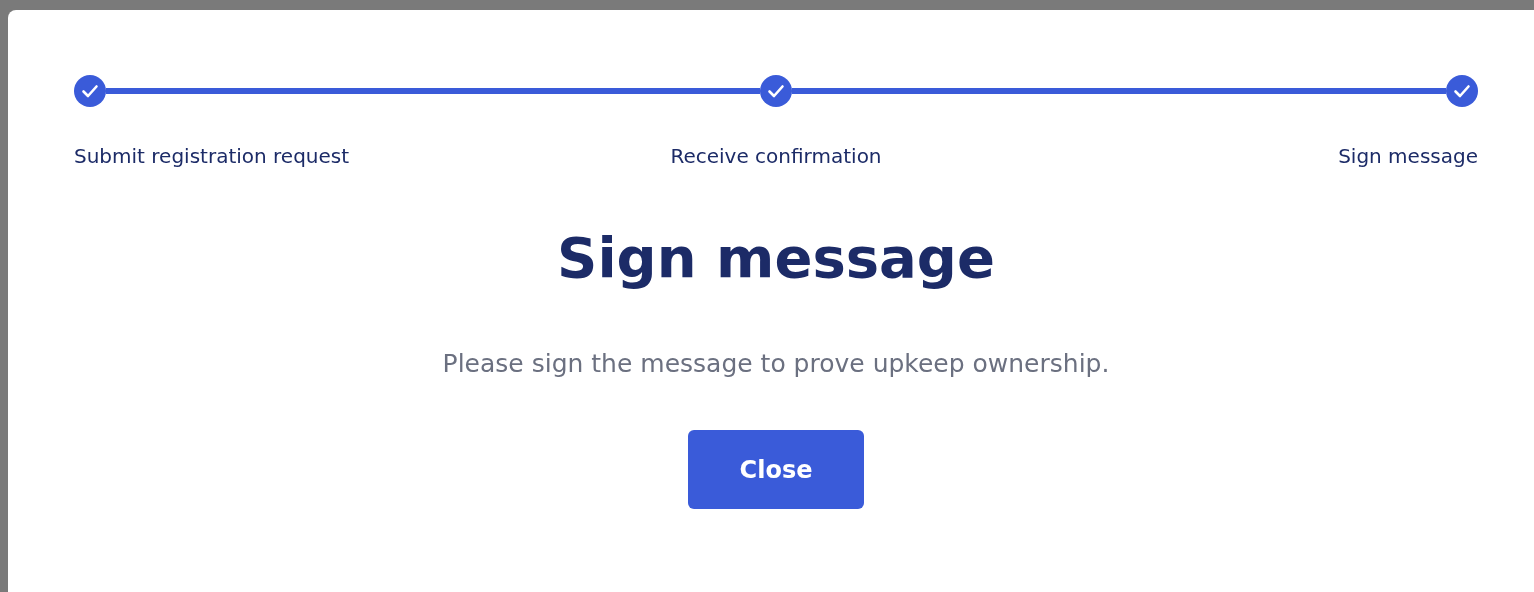 The image size is (1534, 592). I want to click on step-label: Receive confirmation, so click(776, 156).